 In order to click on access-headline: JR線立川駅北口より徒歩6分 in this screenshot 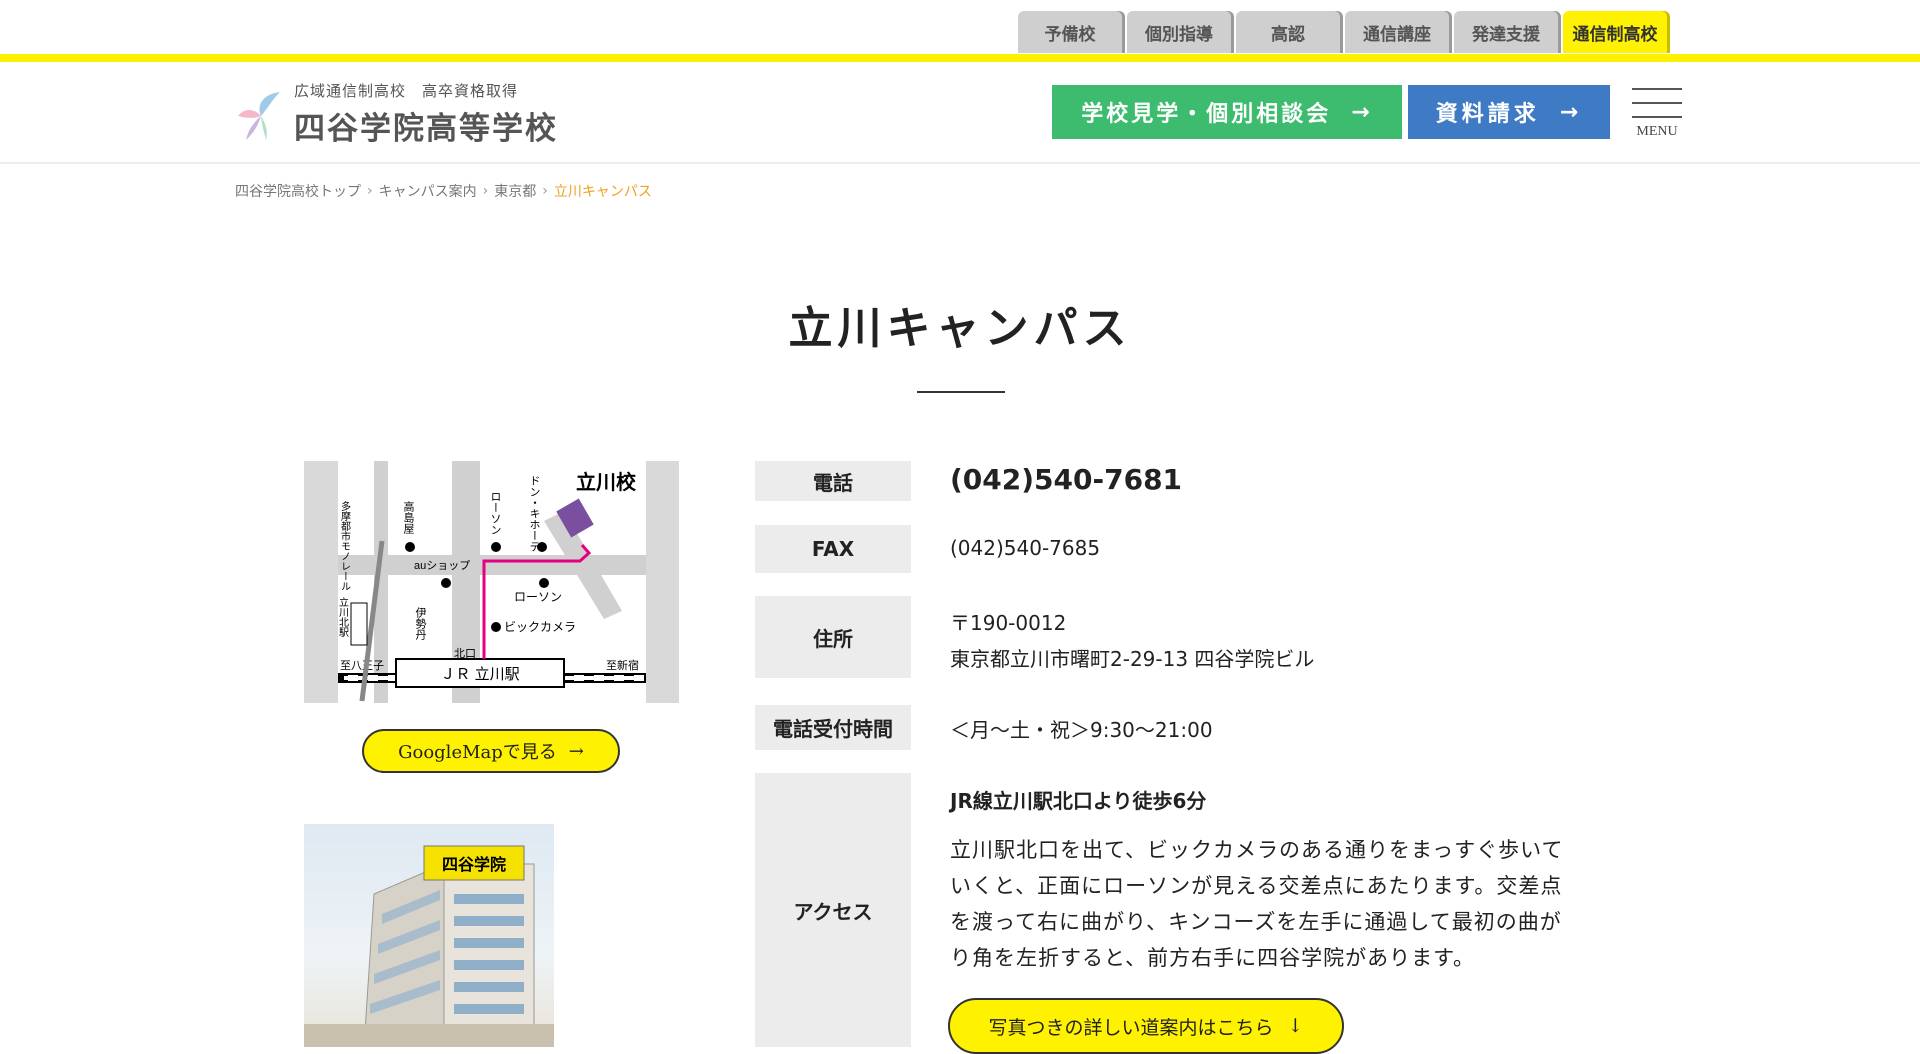, I will do `click(1078, 801)`.